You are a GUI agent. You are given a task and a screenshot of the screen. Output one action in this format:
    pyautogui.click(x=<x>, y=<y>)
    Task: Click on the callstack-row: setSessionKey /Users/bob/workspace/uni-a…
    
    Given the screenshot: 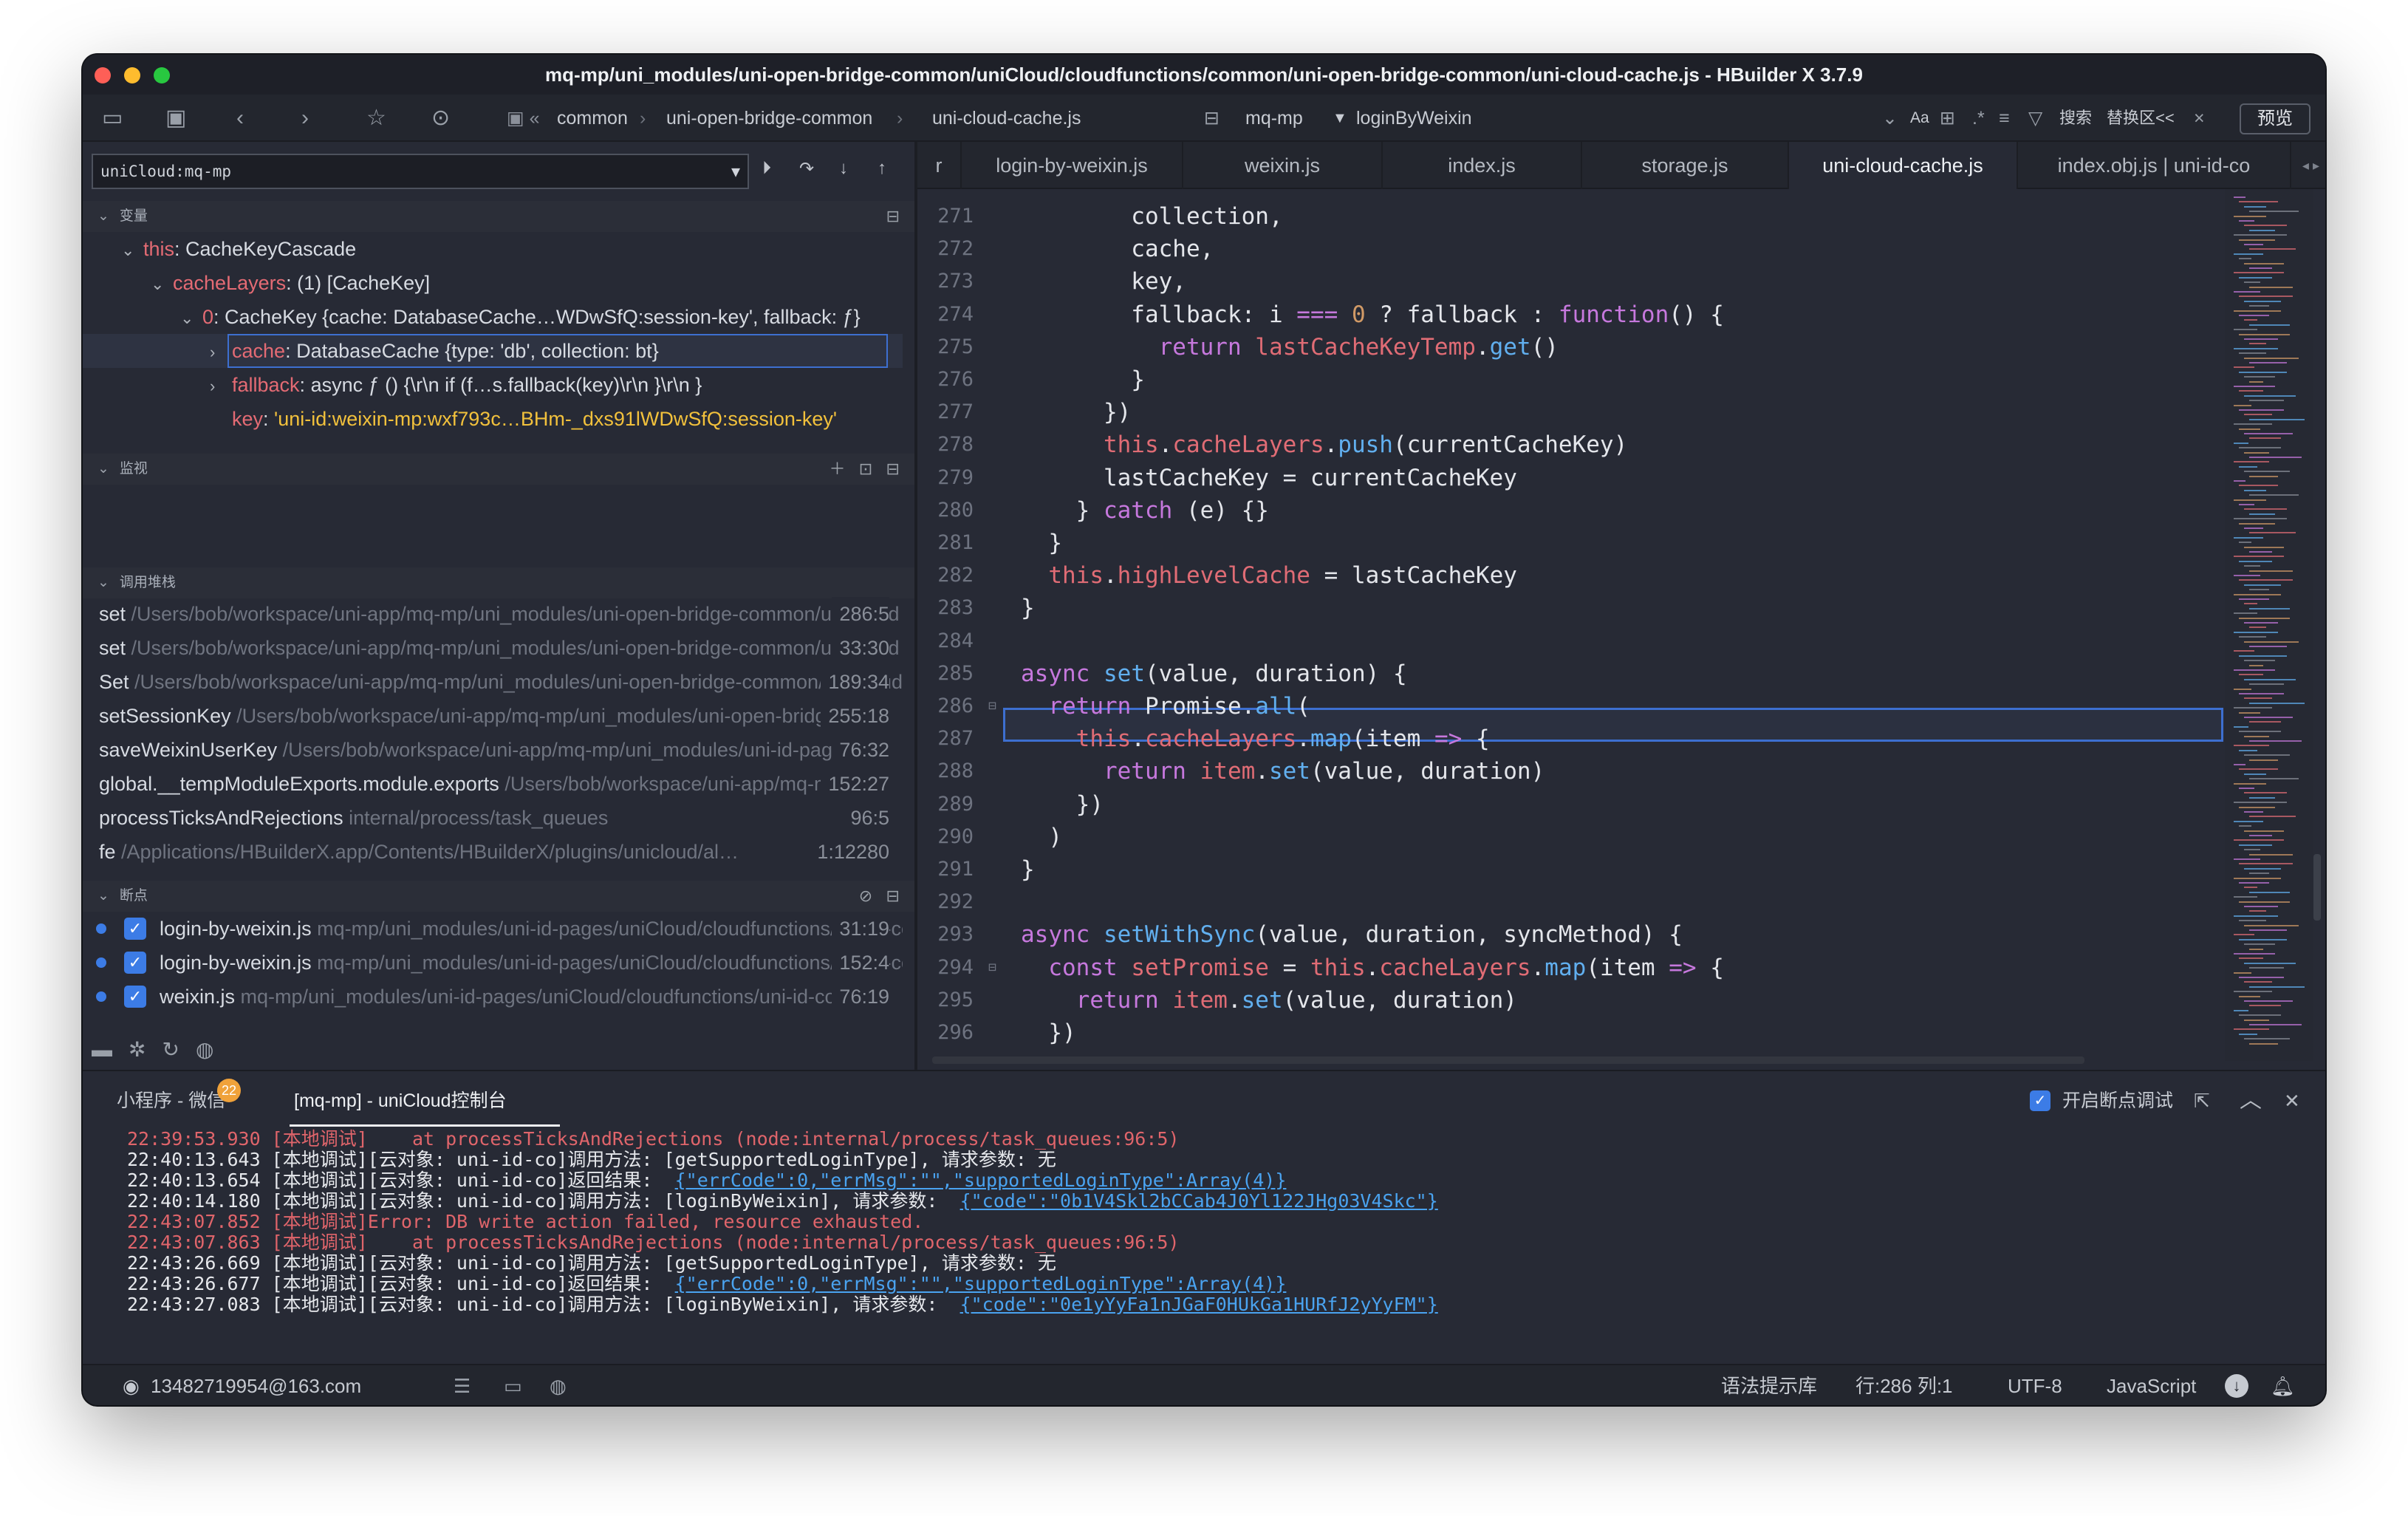 What is the action you would take?
    pyautogui.click(x=493, y=716)
    